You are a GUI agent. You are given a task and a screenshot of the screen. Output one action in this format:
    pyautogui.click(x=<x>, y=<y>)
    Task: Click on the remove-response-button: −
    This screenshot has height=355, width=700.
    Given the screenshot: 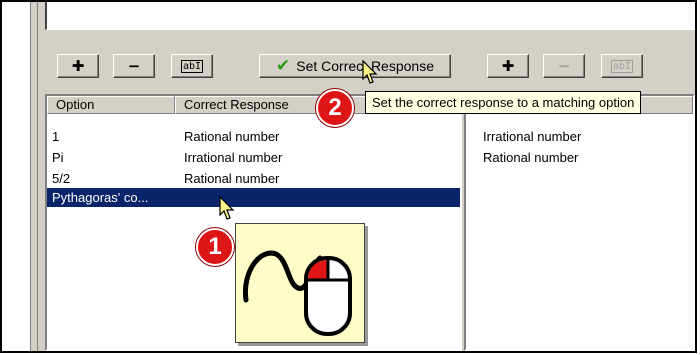 What is the action you would take?
    pyautogui.click(x=564, y=66)
    